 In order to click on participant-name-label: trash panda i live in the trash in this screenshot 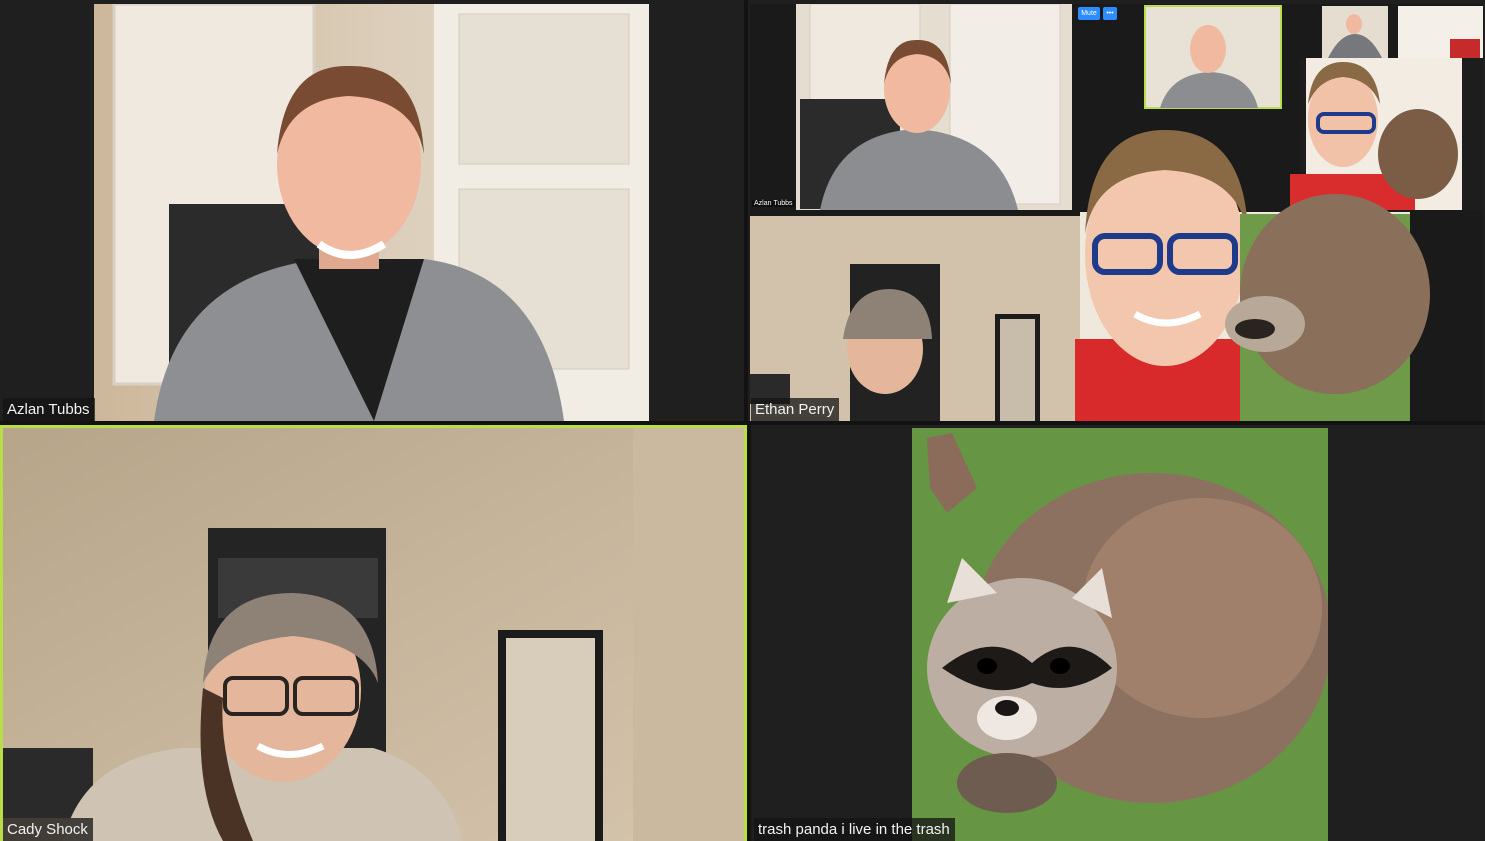, I will do `click(854, 829)`.